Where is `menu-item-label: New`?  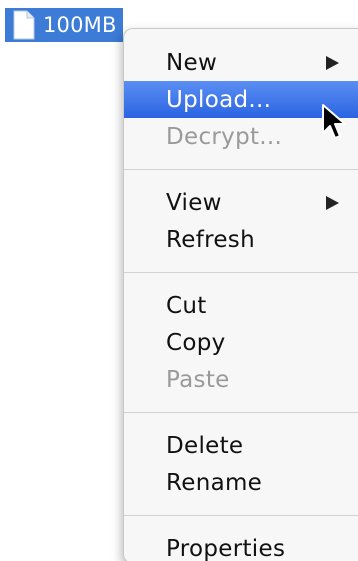
menu-item-label: New is located at coordinates (192, 62).